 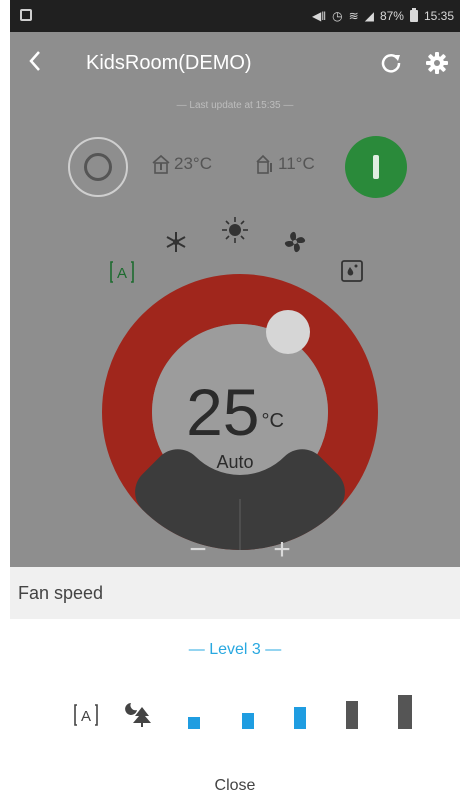 What do you see at coordinates (264, 164) in the screenshot?
I see `outdoor-house-icon` at bounding box center [264, 164].